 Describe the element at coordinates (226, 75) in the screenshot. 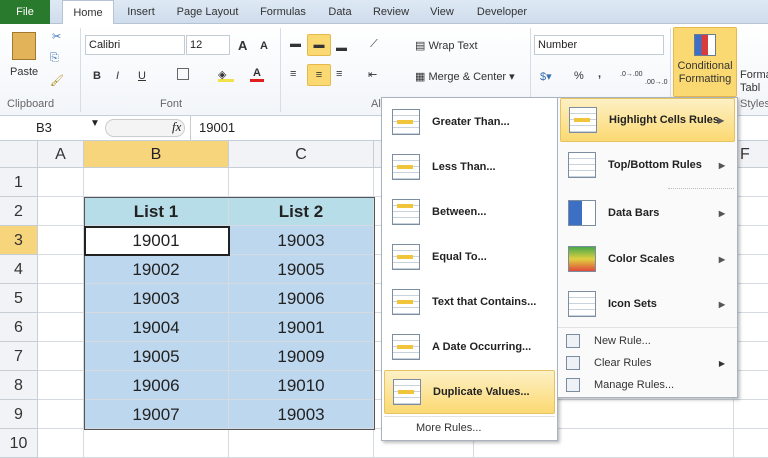

I see `fill-color-icon: ◈` at that location.